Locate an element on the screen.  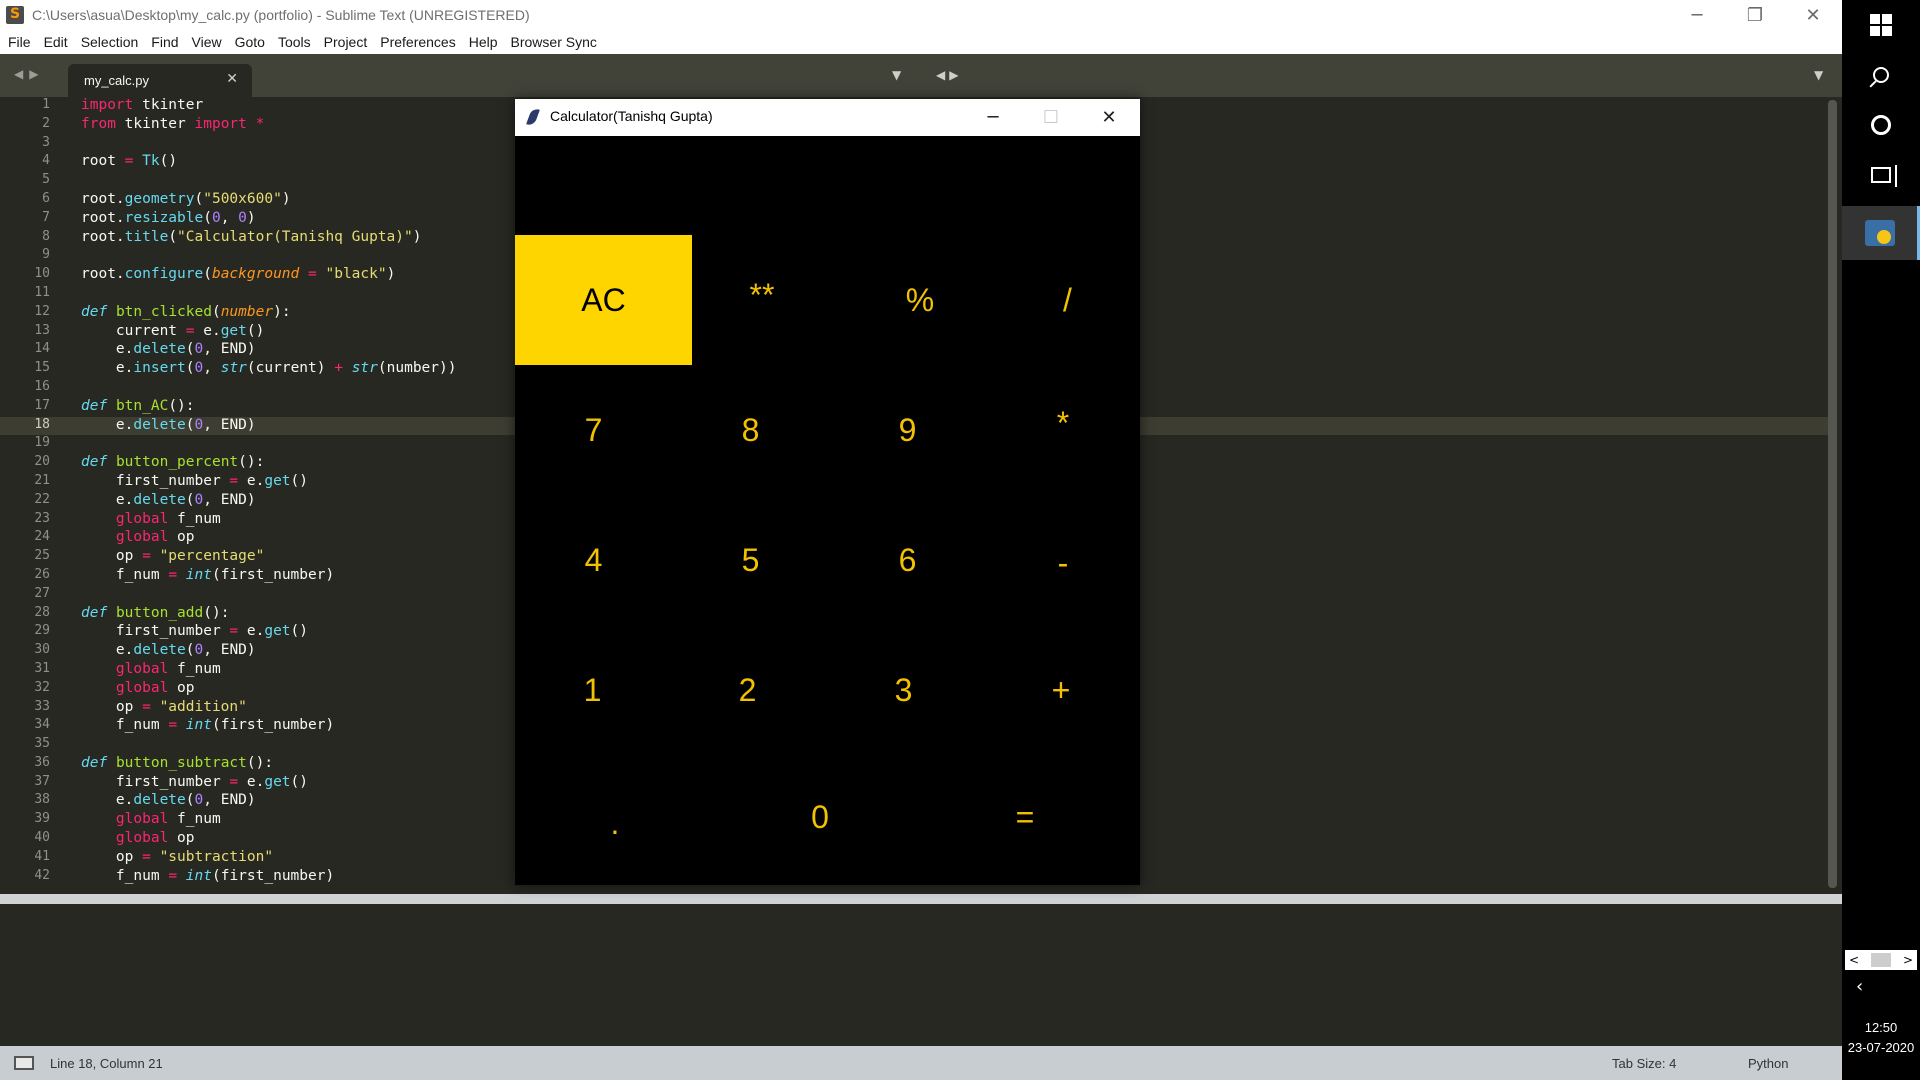
syntax-mode: Python is located at coordinates (1768, 1063).